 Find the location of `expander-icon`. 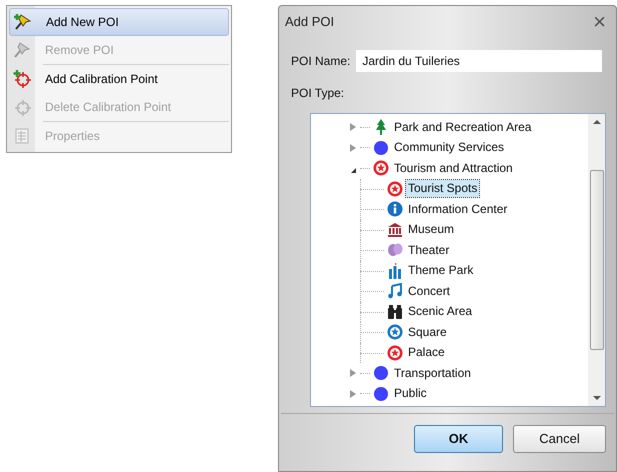

expander-icon is located at coordinates (353, 170).